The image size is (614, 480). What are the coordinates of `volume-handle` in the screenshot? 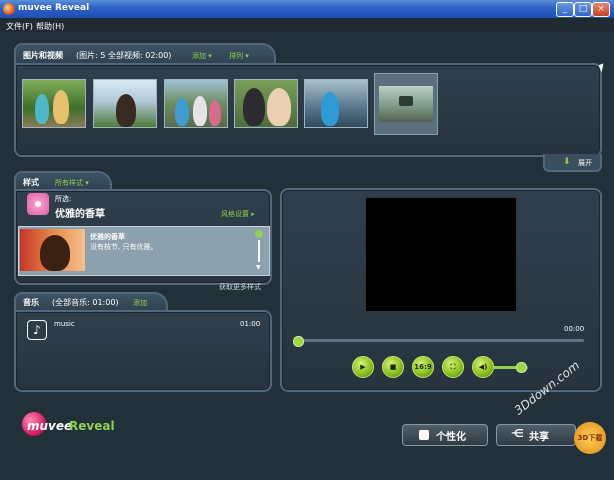 It's located at (521, 367).